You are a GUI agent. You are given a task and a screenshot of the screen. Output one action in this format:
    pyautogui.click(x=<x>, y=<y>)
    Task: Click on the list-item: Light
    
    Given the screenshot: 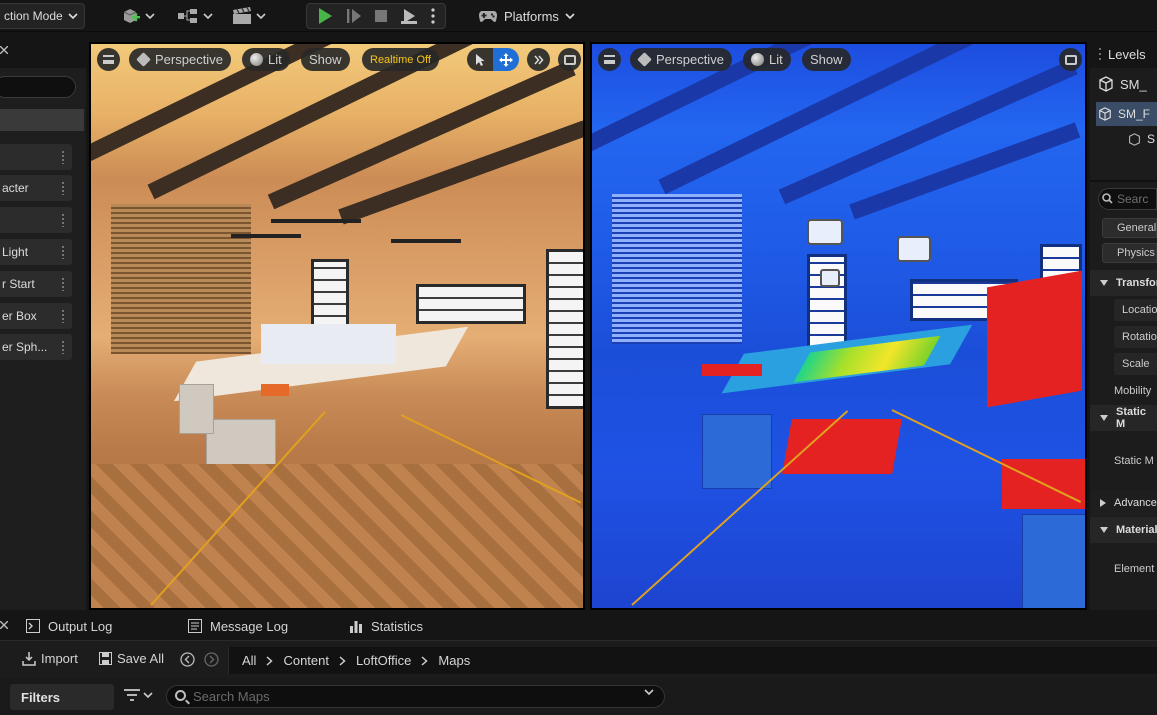 What is the action you would take?
    pyautogui.click(x=36, y=252)
    